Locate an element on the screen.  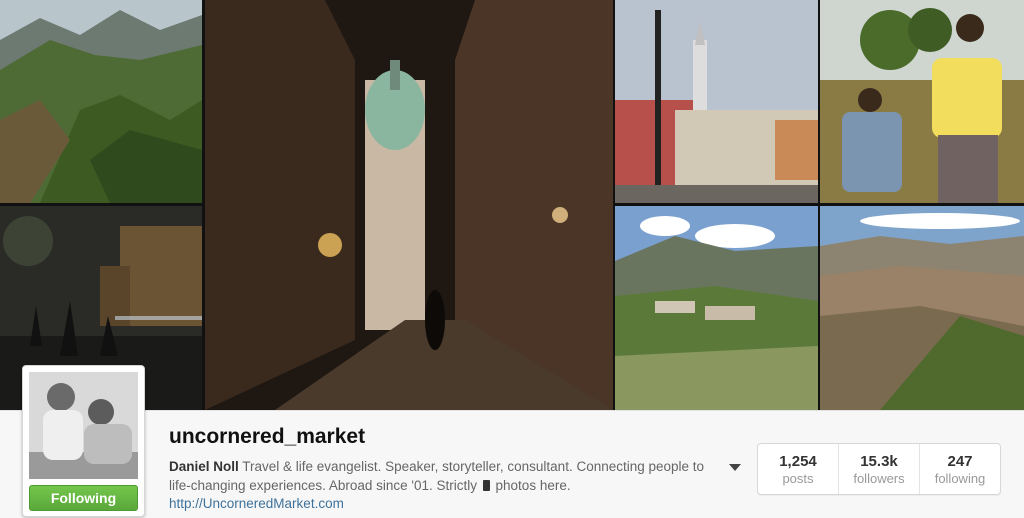
stat-following: 247 following is located at coordinates (959, 469).